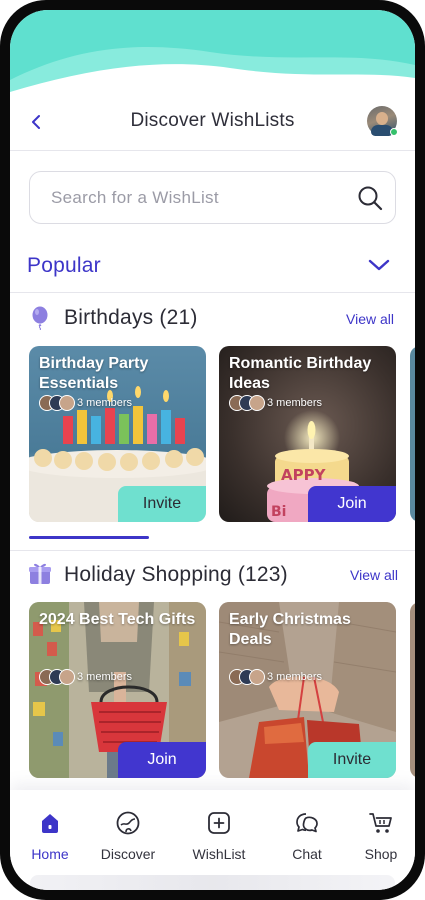  I want to click on search-placeholder: Search for a WishList, so click(135, 197).